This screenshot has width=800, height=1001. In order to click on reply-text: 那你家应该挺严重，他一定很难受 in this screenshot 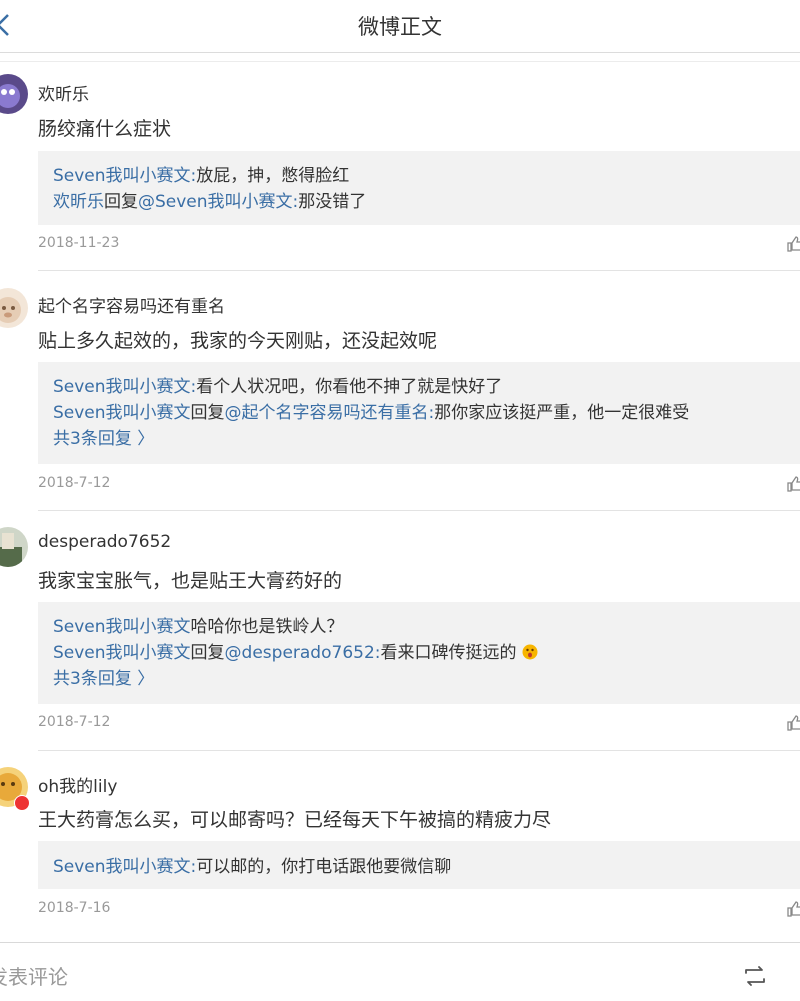, I will do `click(562, 413)`.